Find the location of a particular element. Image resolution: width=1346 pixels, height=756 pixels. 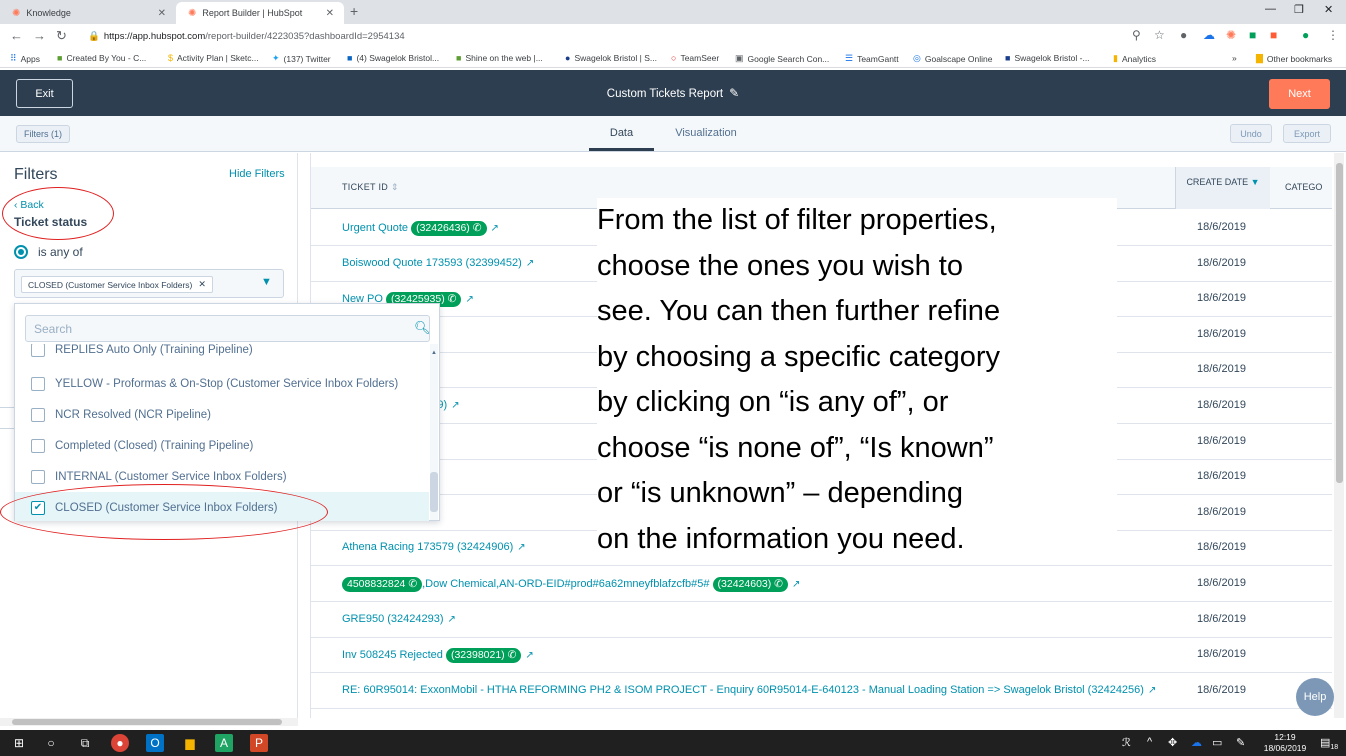

option-item: Completed (Closed) (Training Pipeline) is located at coordinates (222, 445).